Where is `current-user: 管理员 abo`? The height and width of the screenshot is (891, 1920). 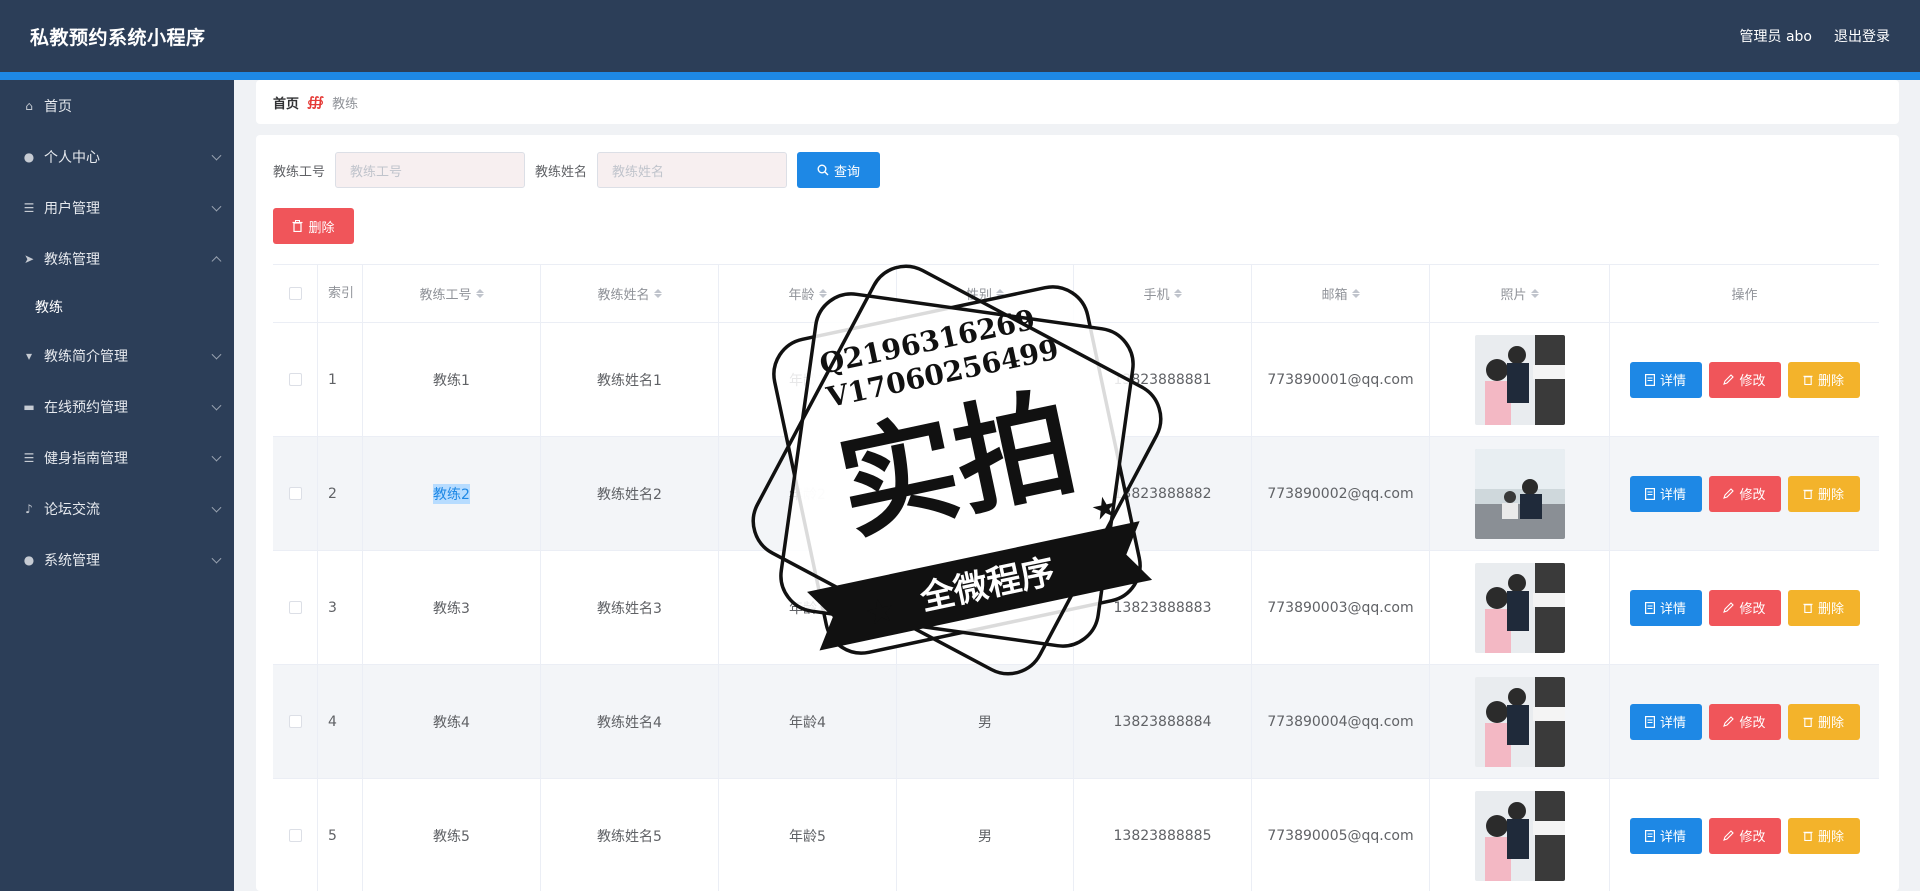 current-user: 管理员 abo is located at coordinates (1775, 37).